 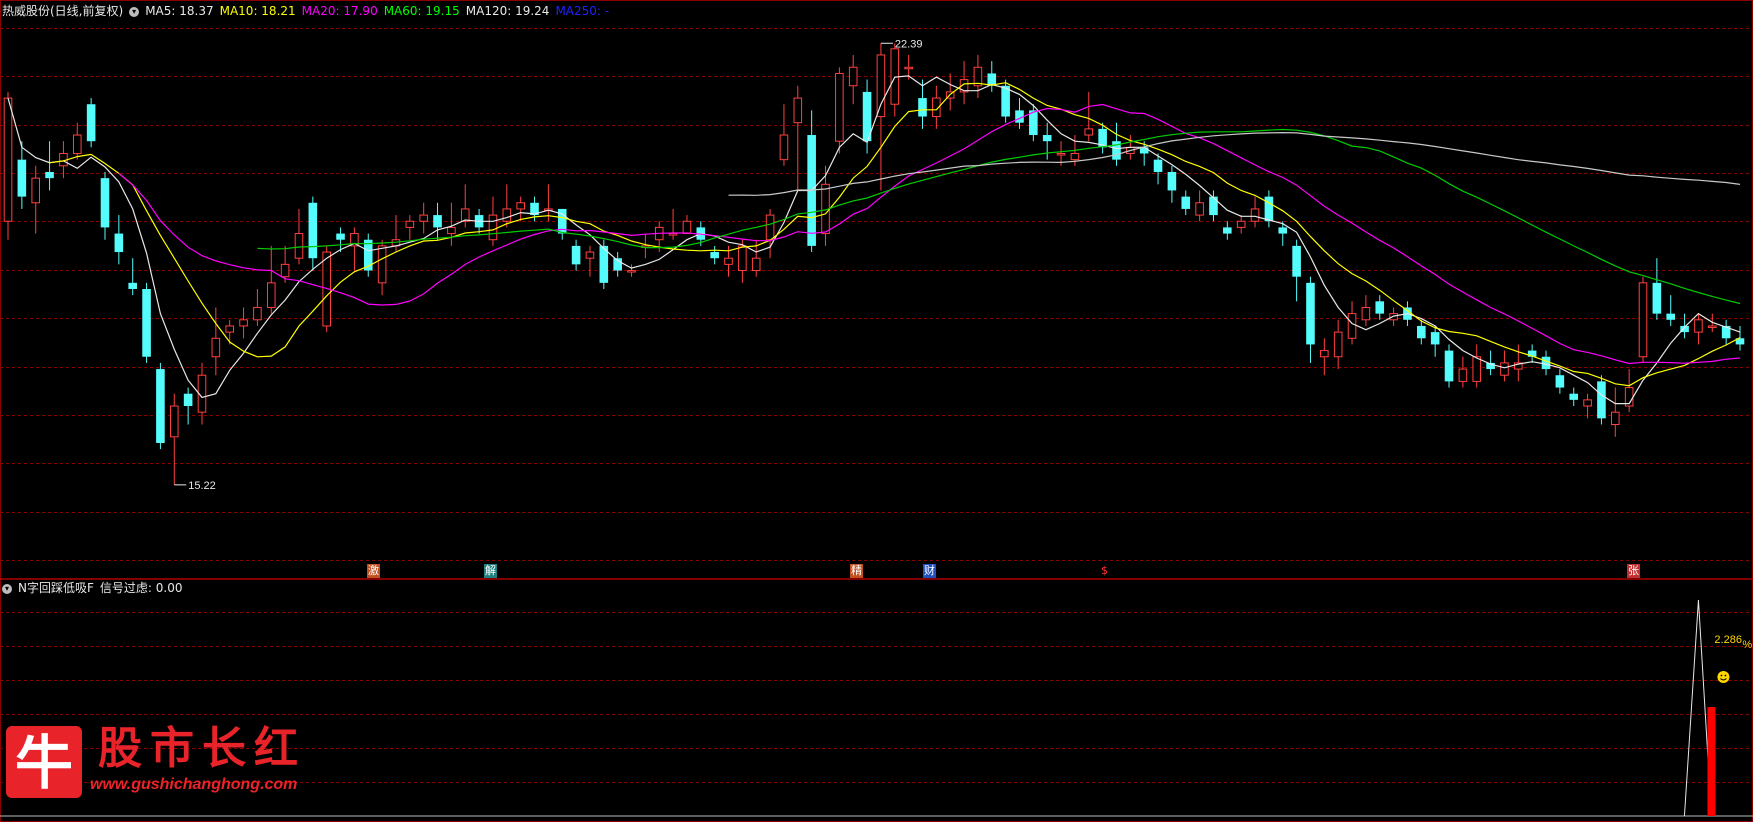 What do you see at coordinates (1104, 571) in the screenshot?
I see `event-tag-dollar: $` at bounding box center [1104, 571].